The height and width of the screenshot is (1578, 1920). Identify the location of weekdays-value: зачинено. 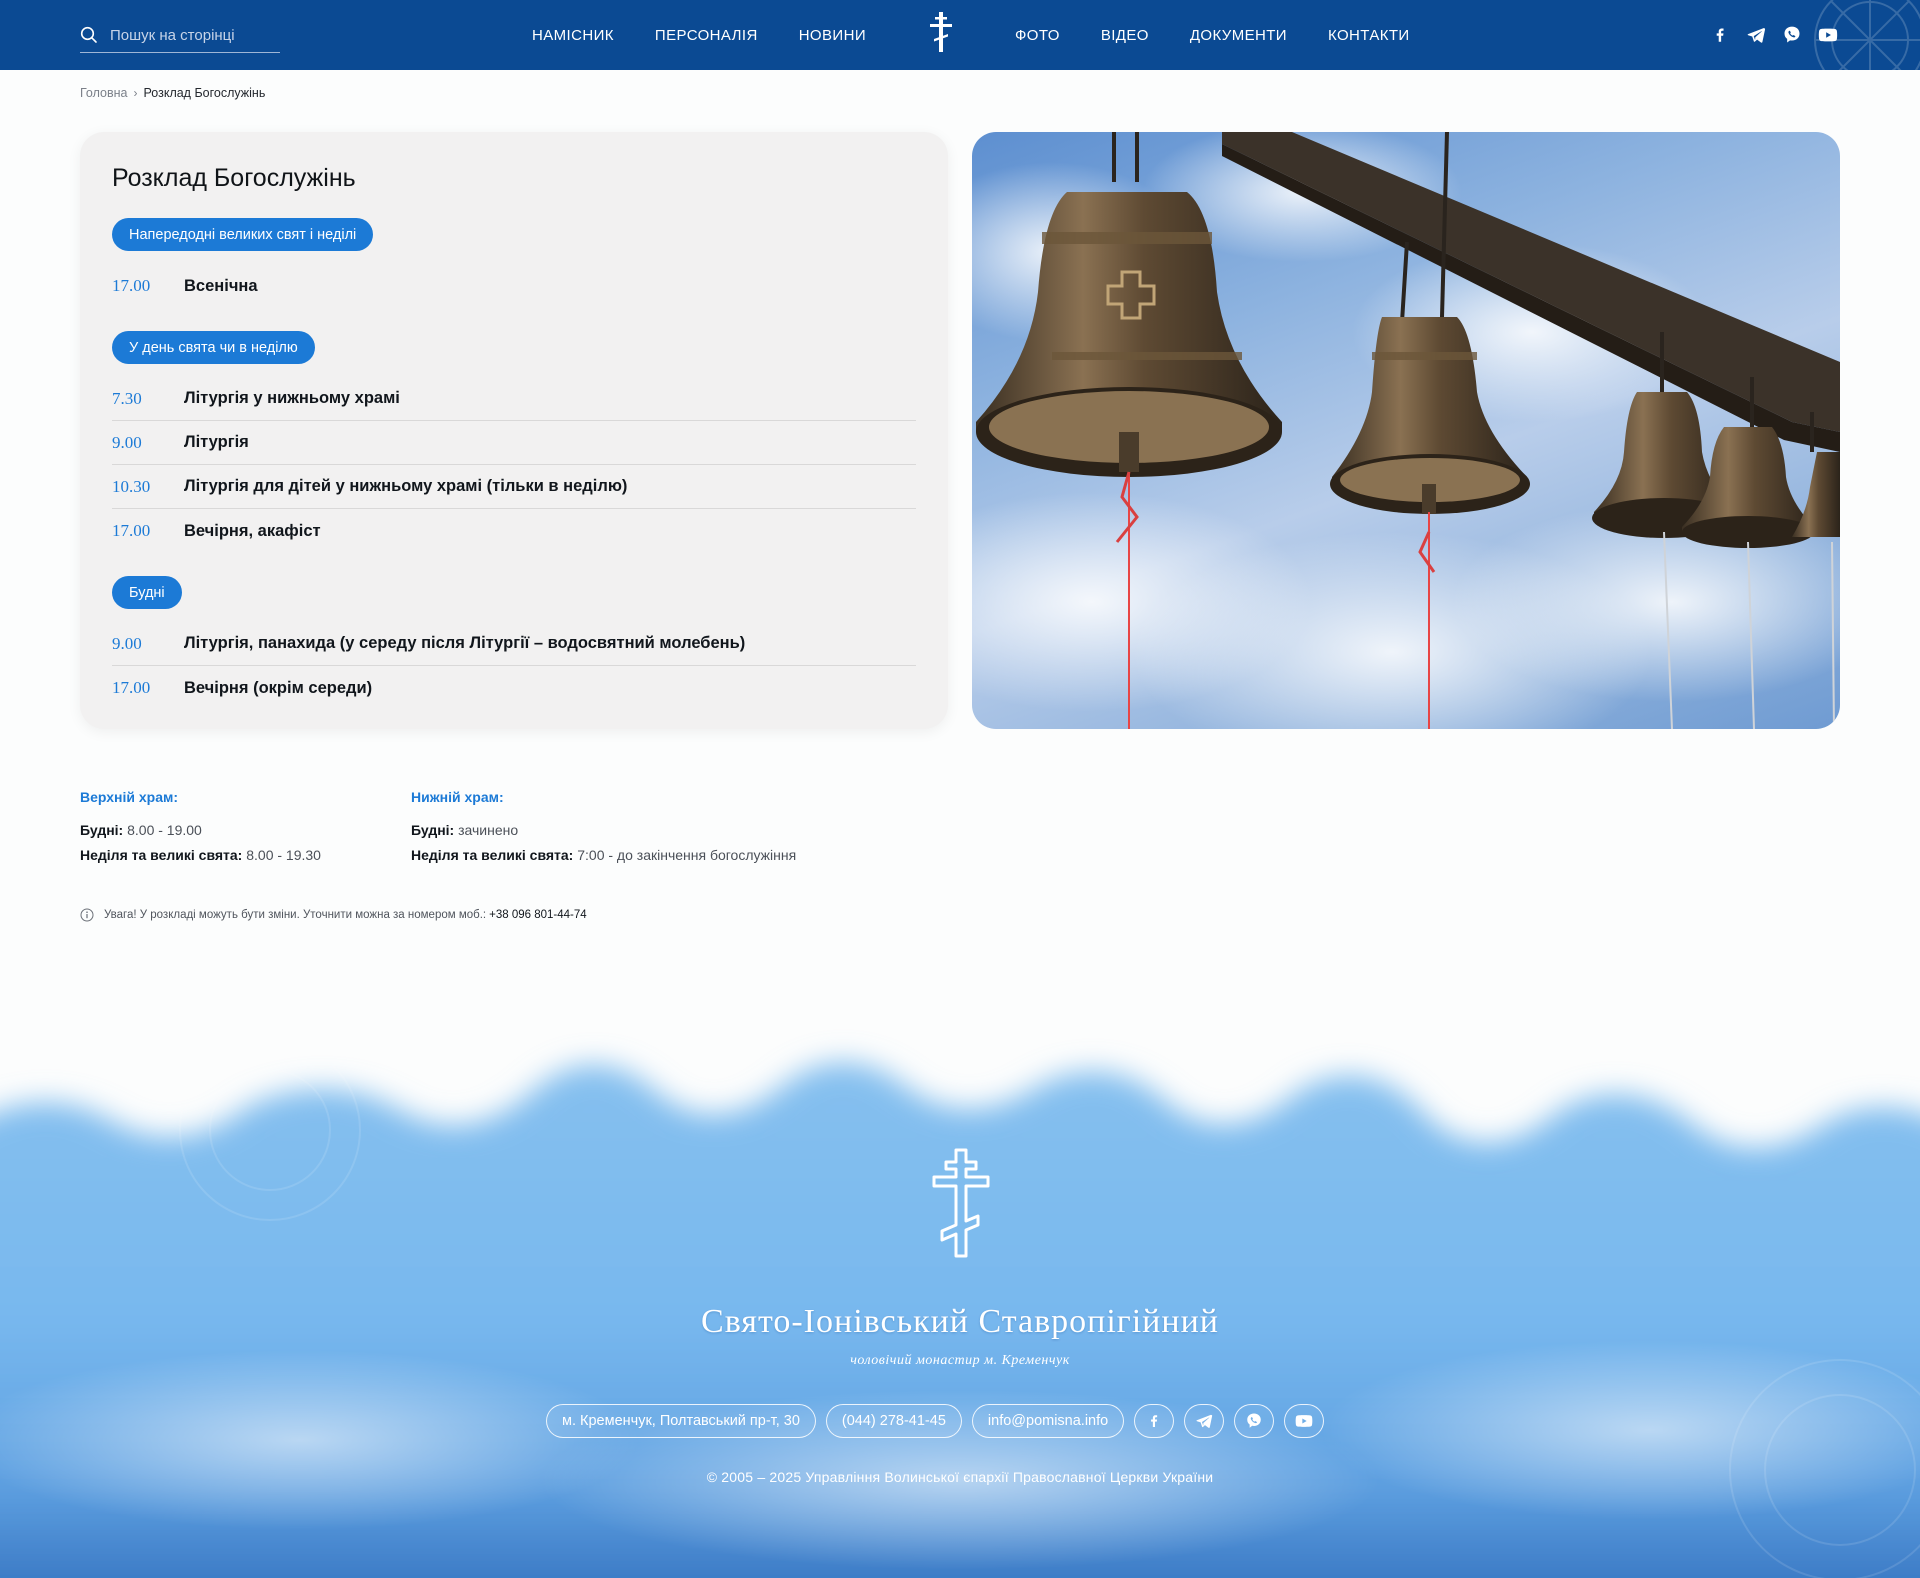
(488, 830).